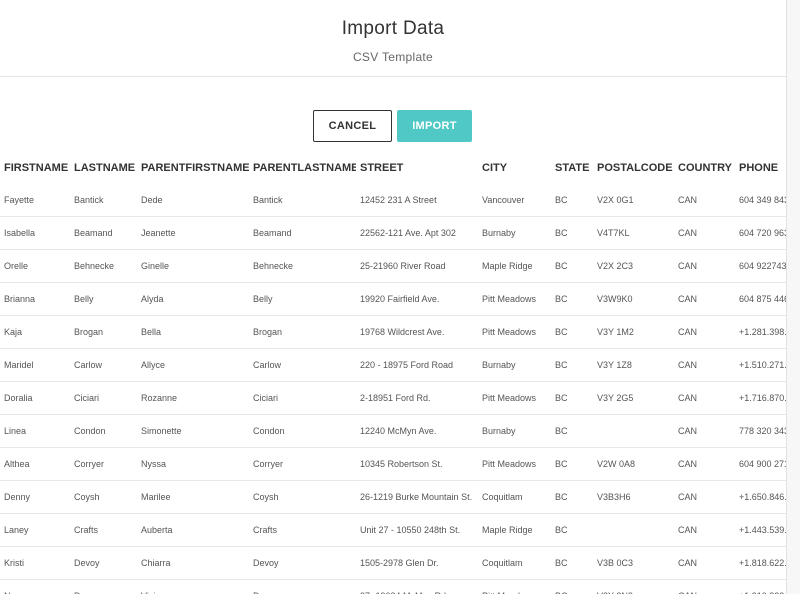 This screenshot has height=594, width=800. Describe the element at coordinates (417, 299) in the screenshot. I see `table-cell-street: 19920 Fairfield Ave.` at that location.